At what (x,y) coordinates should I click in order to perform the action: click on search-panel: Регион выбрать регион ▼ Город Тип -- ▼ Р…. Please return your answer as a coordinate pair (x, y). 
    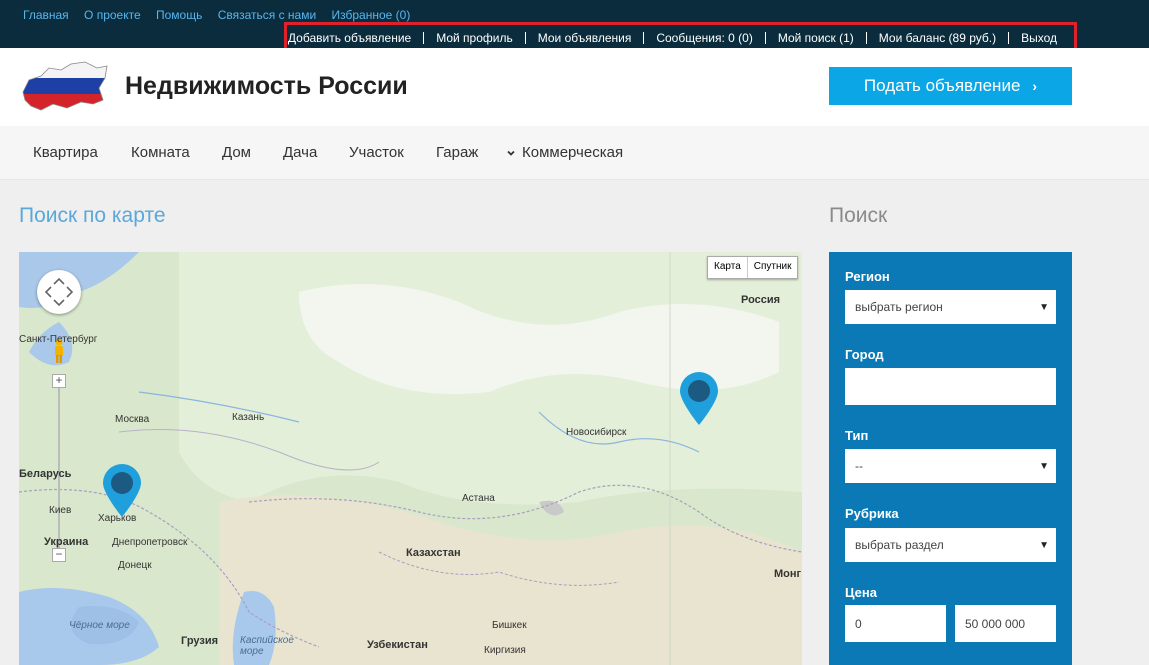
    Looking at the image, I should click on (950, 458).